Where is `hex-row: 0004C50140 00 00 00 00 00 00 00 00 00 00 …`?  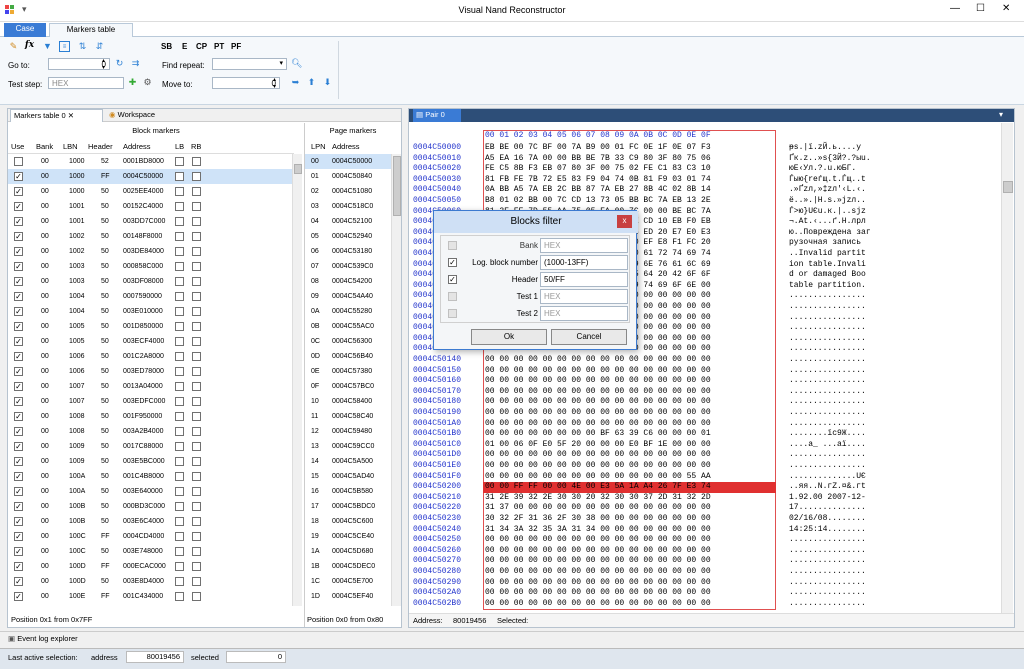 hex-row: 0004C50140 00 00 00 00 00 00 00 00 00 00 … is located at coordinates (704, 360).